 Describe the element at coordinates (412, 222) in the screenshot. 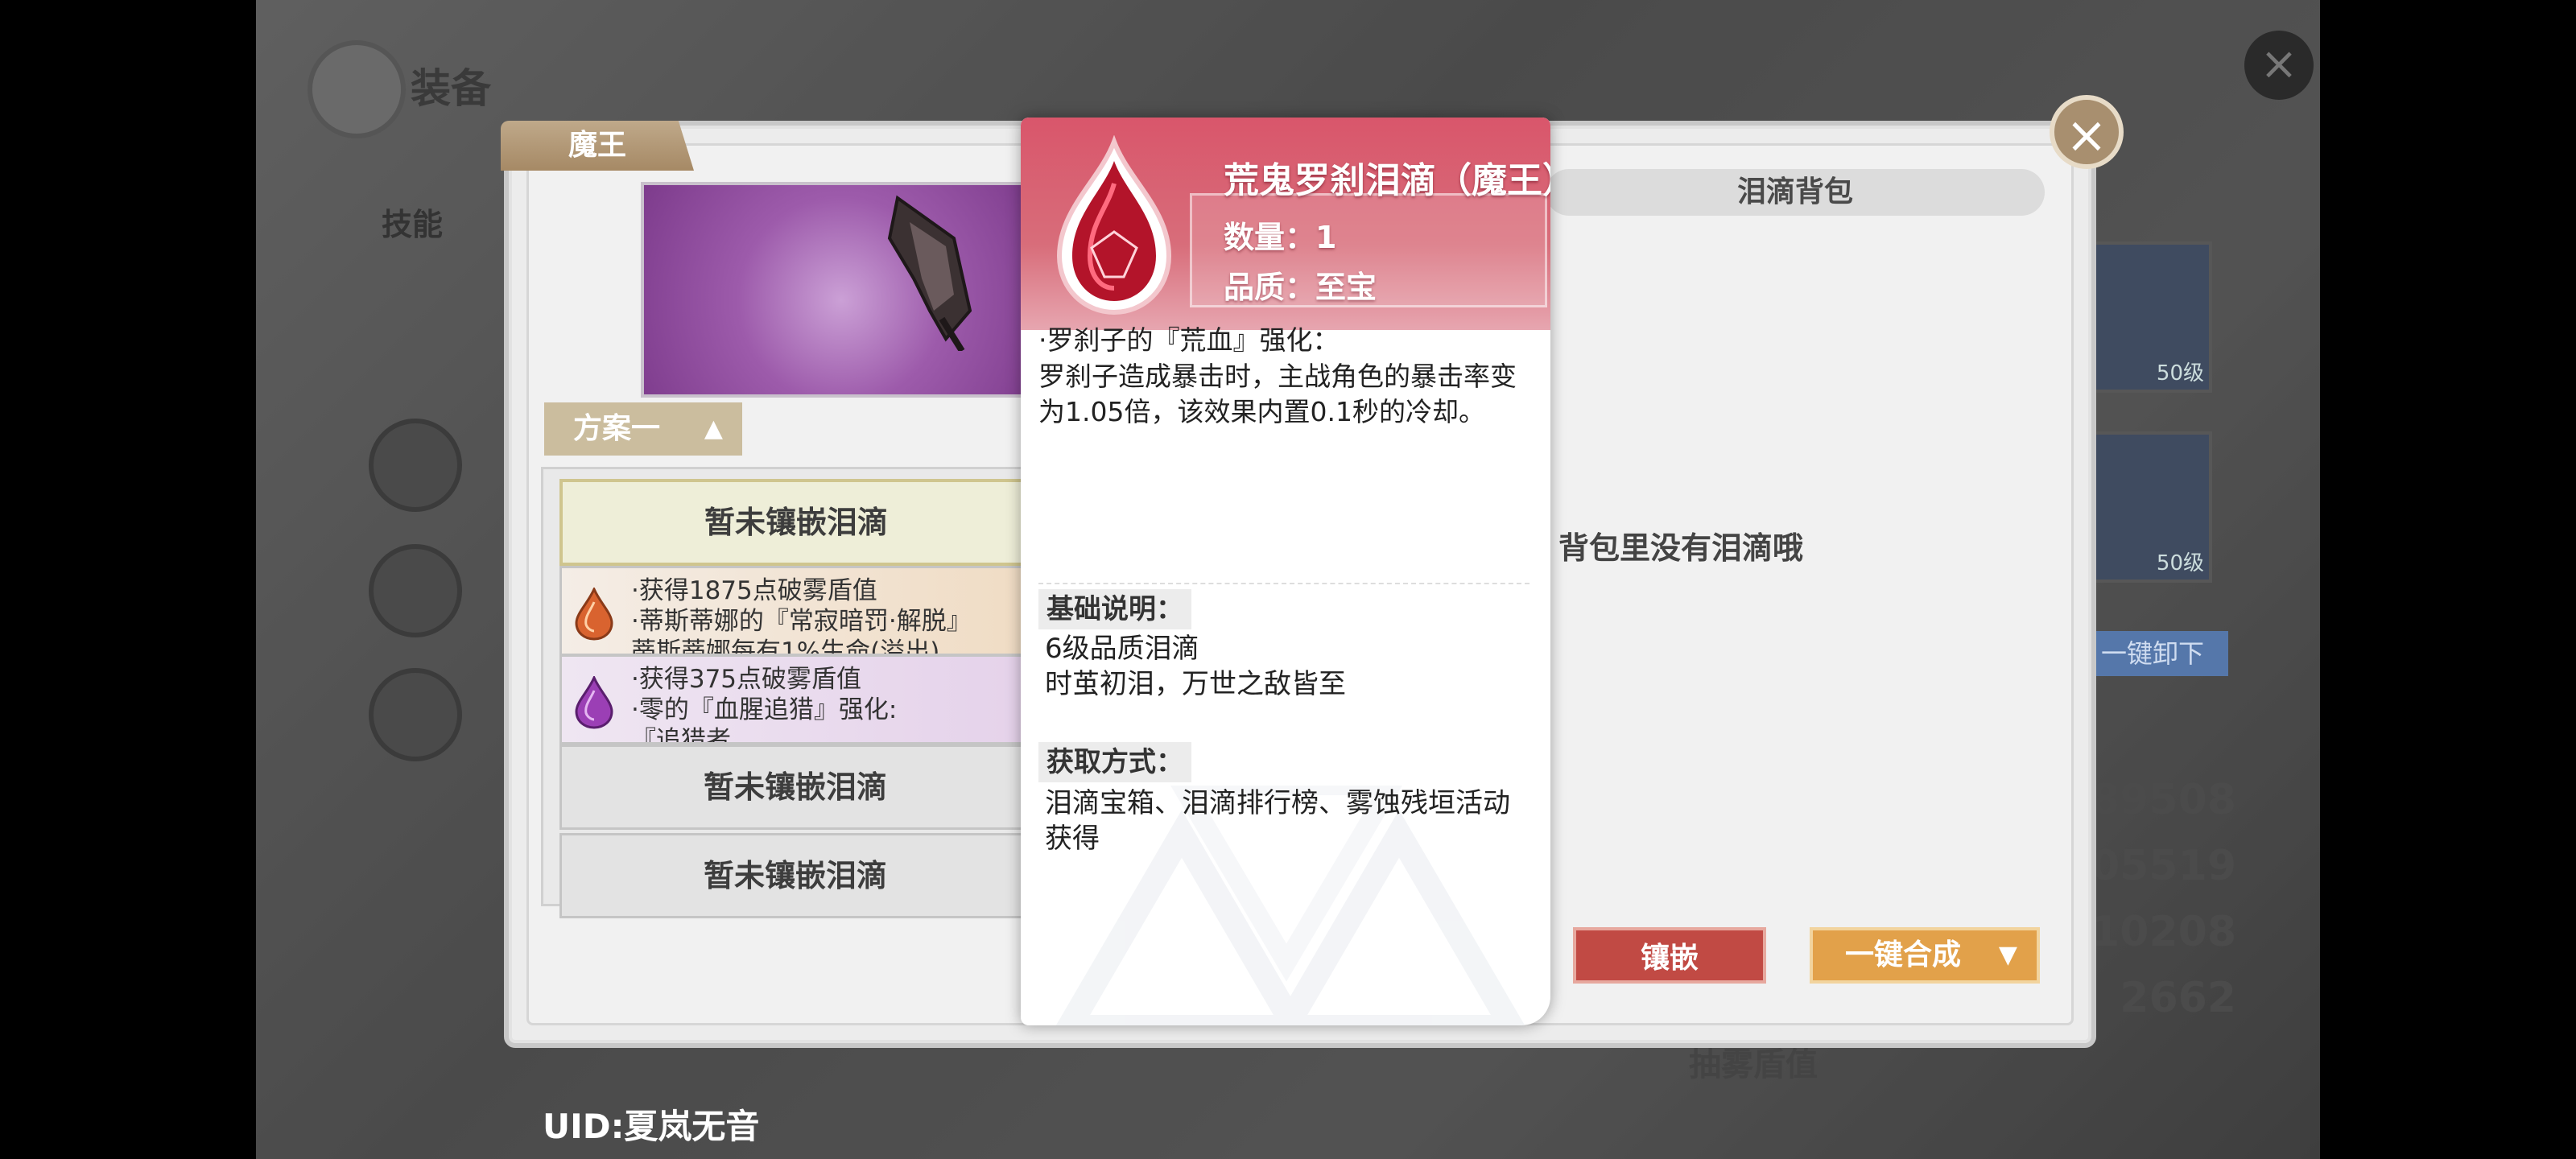

I see `skill-tab: 技能` at that location.